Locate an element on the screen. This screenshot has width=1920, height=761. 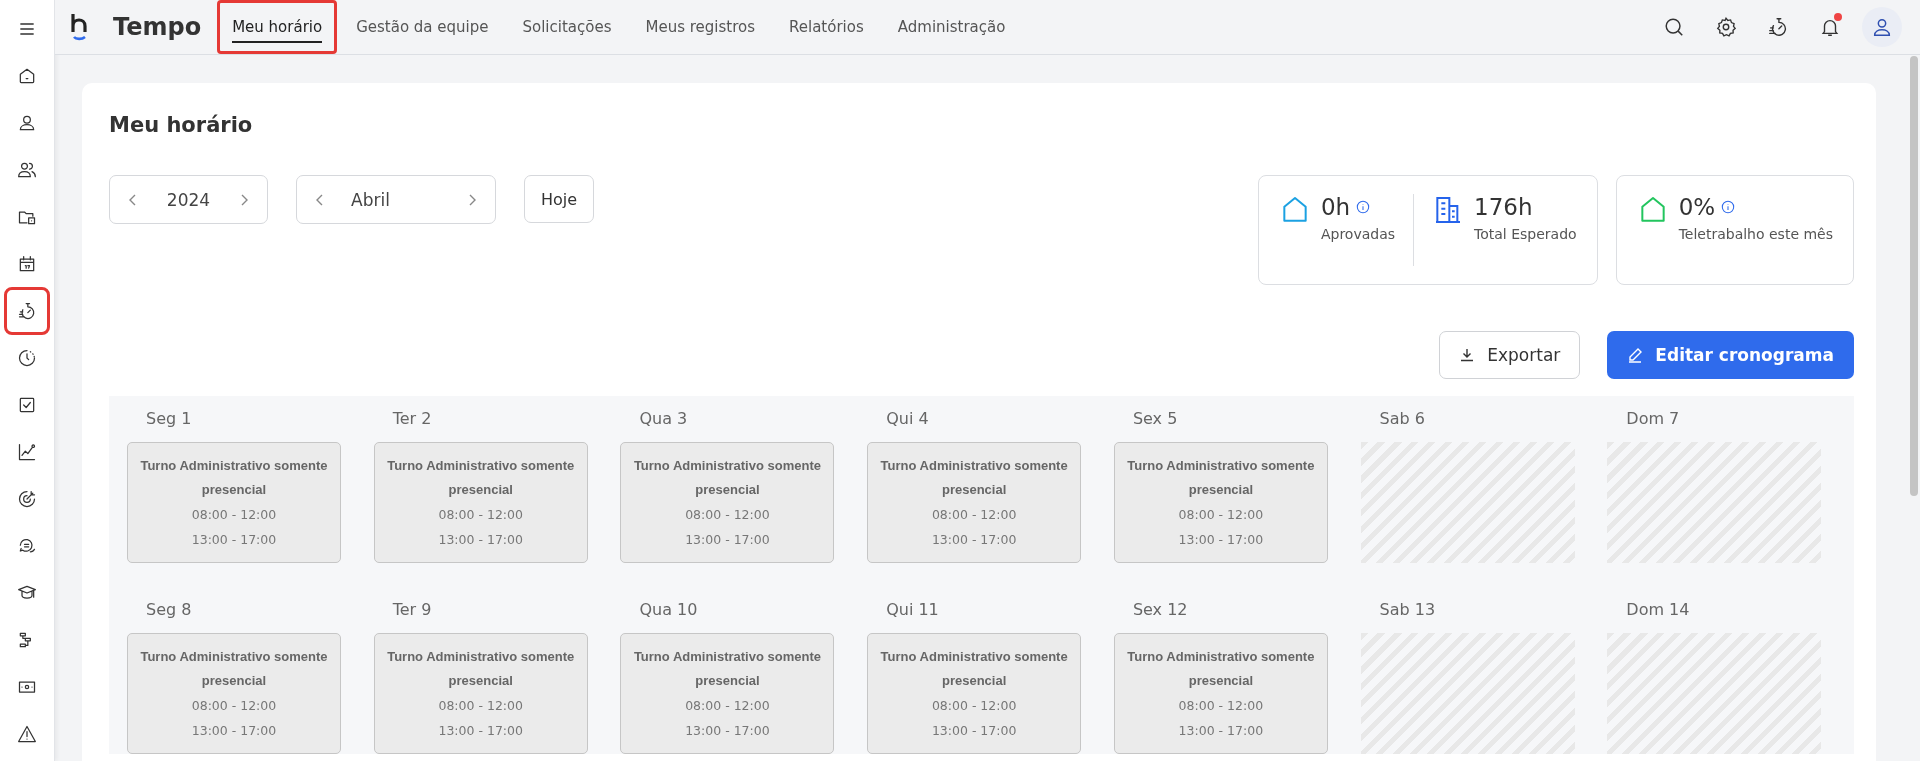
stat-value: 0h is located at coordinates (1335, 207).